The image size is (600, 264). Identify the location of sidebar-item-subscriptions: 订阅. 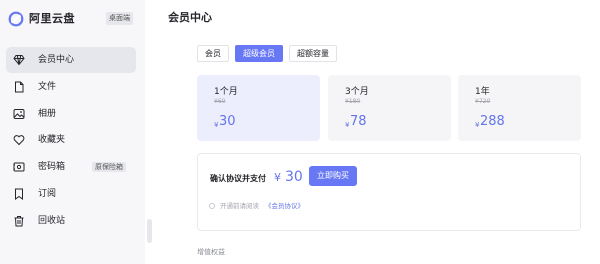
(71, 194).